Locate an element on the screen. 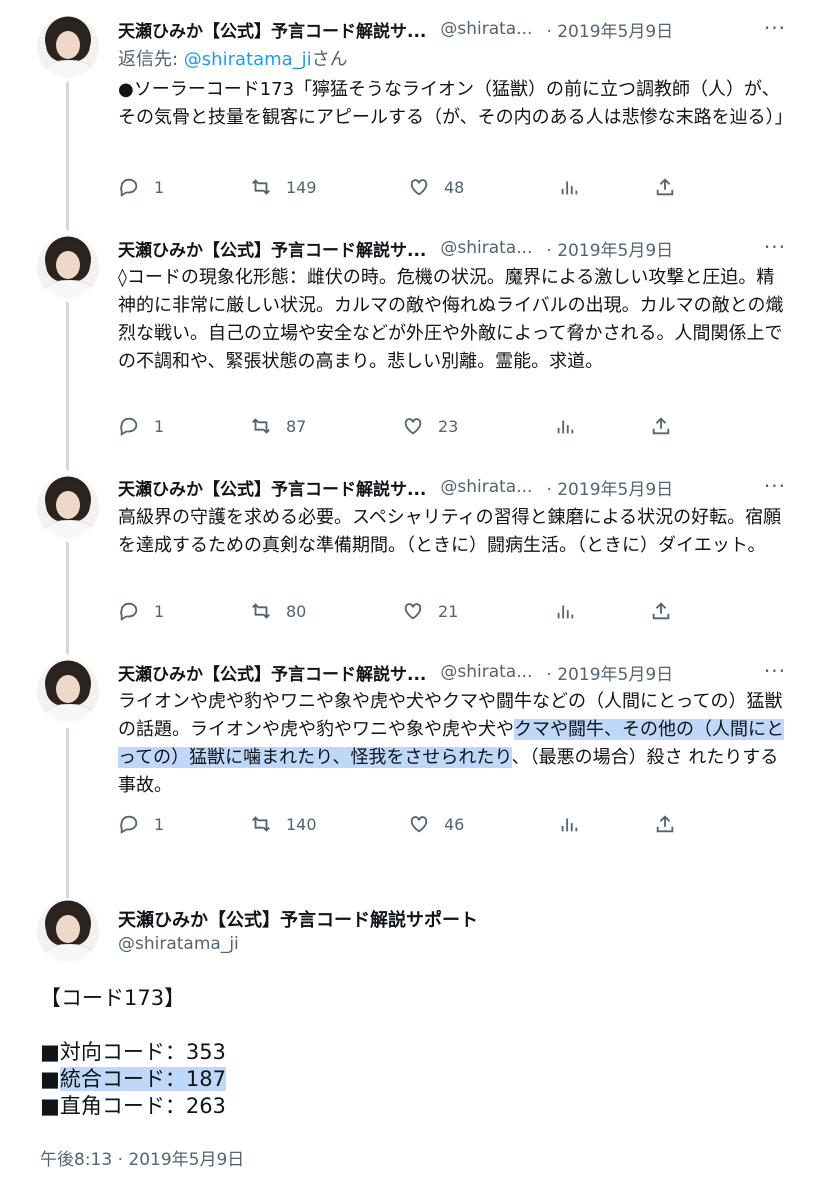 The image size is (826, 1200). retweet-button: 149 is located at coordinates (283, 187).